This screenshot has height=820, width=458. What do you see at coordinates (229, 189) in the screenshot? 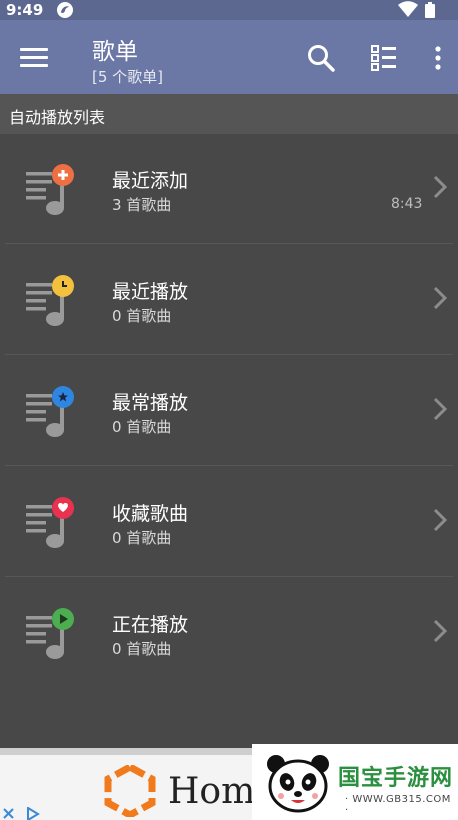
I see `playlist-item: 最近添加 3 首歌曲 8:43` at bounding box center [229, 189].